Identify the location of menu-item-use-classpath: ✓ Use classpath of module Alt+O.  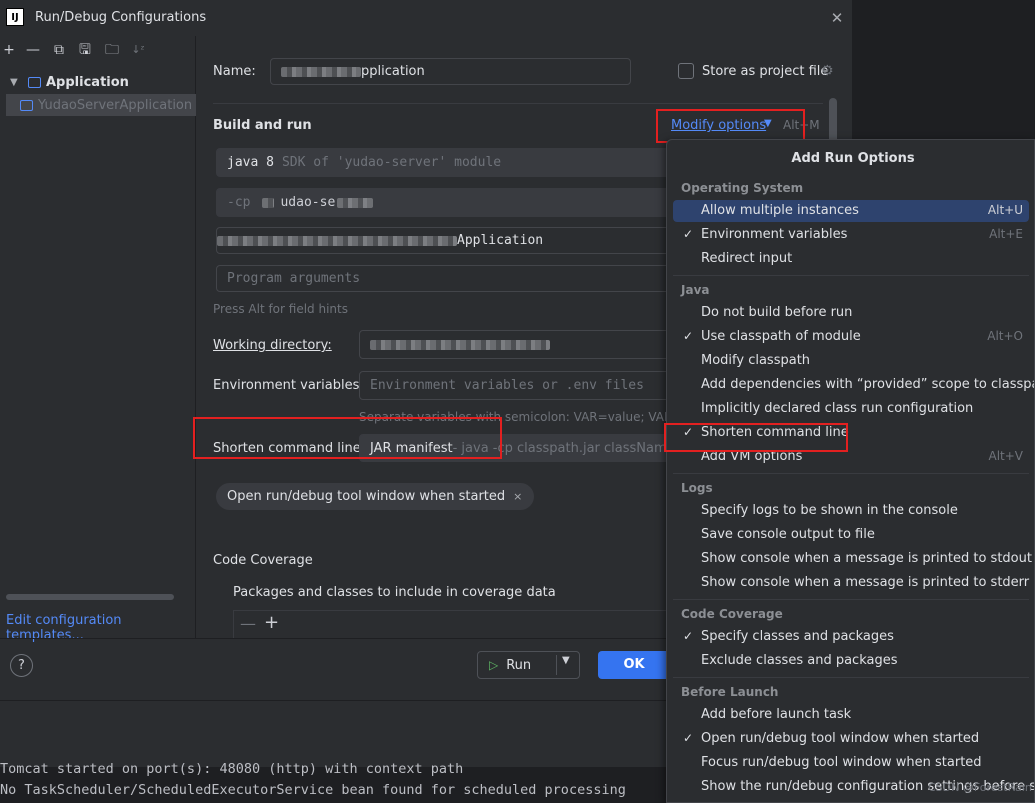
(851, 337).